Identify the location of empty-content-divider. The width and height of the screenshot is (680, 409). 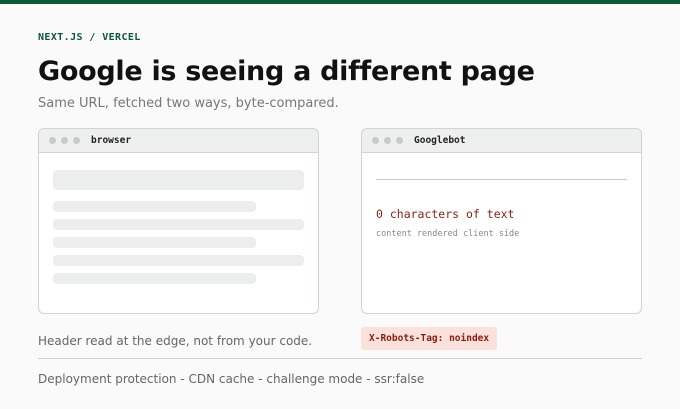
(501, 179).